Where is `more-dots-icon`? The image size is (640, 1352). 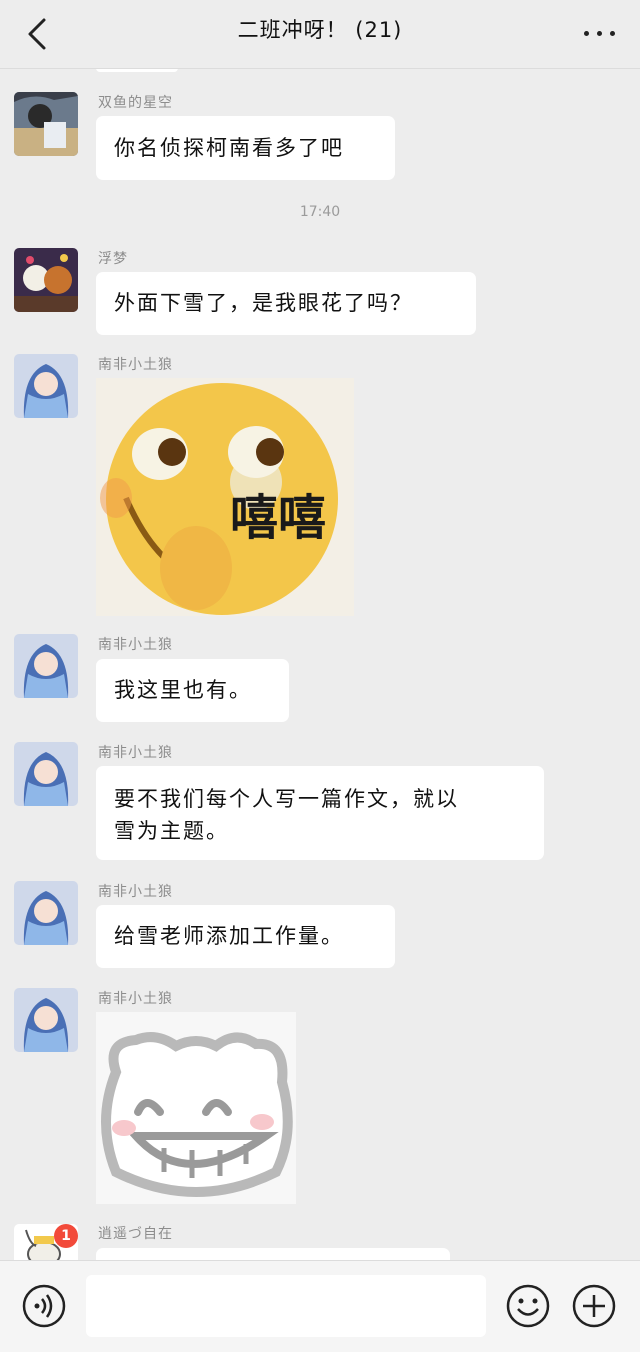 more-dots-icon is located at coordinates (600, 33).